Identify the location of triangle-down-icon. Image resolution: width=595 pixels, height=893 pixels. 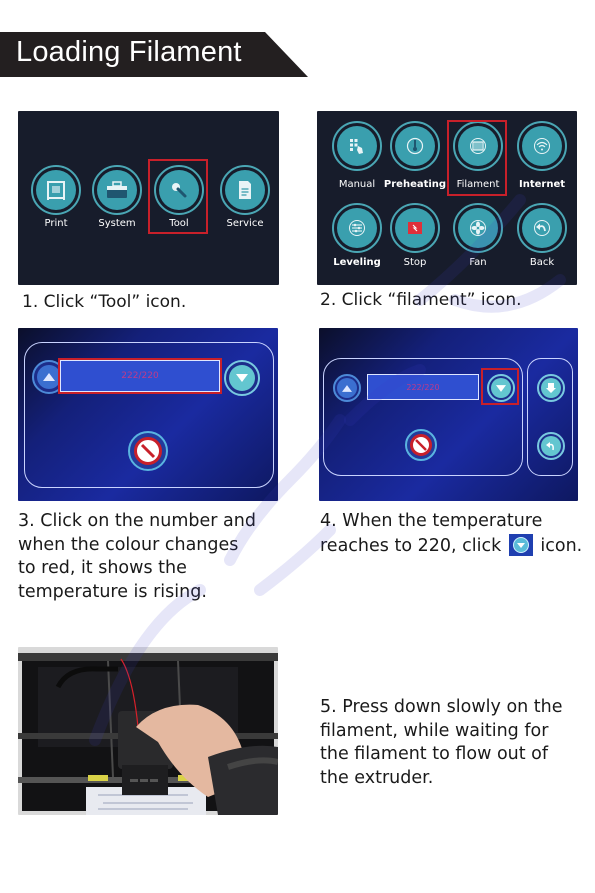
(242, 378).